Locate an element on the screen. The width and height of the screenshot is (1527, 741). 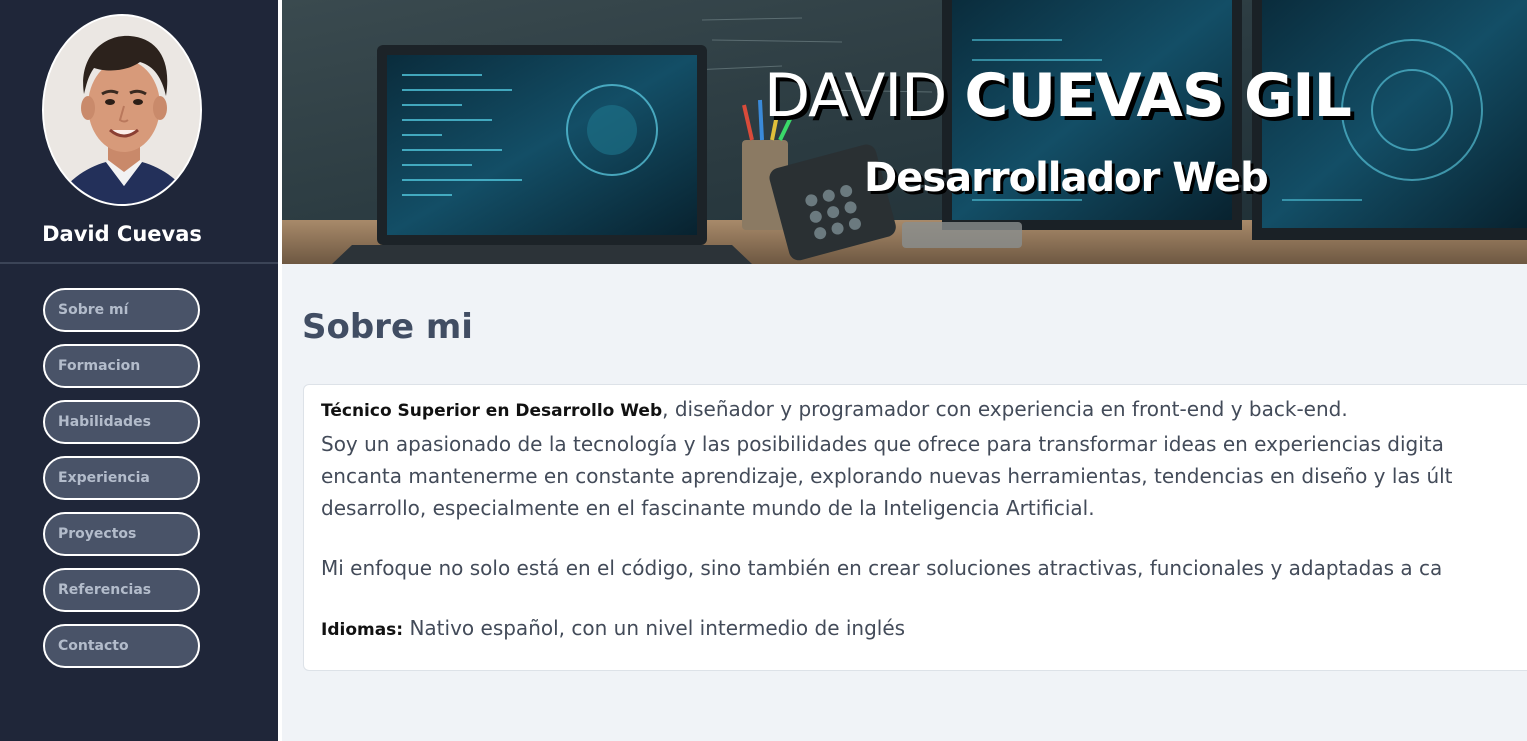
about-languages-label: Idiomas: is located at coordinates (362, 630).